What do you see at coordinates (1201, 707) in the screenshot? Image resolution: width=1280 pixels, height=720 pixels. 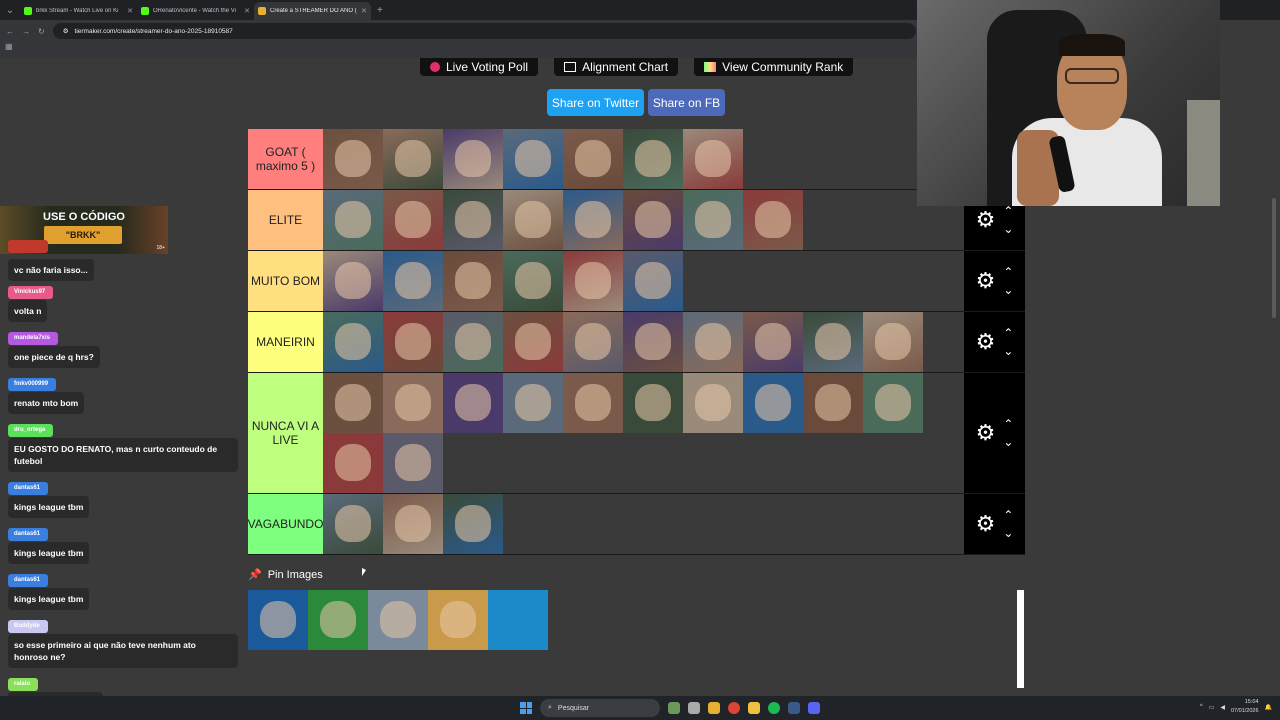 I see `tray-chevron-icon: ^` at bounding box center [1201, 707].